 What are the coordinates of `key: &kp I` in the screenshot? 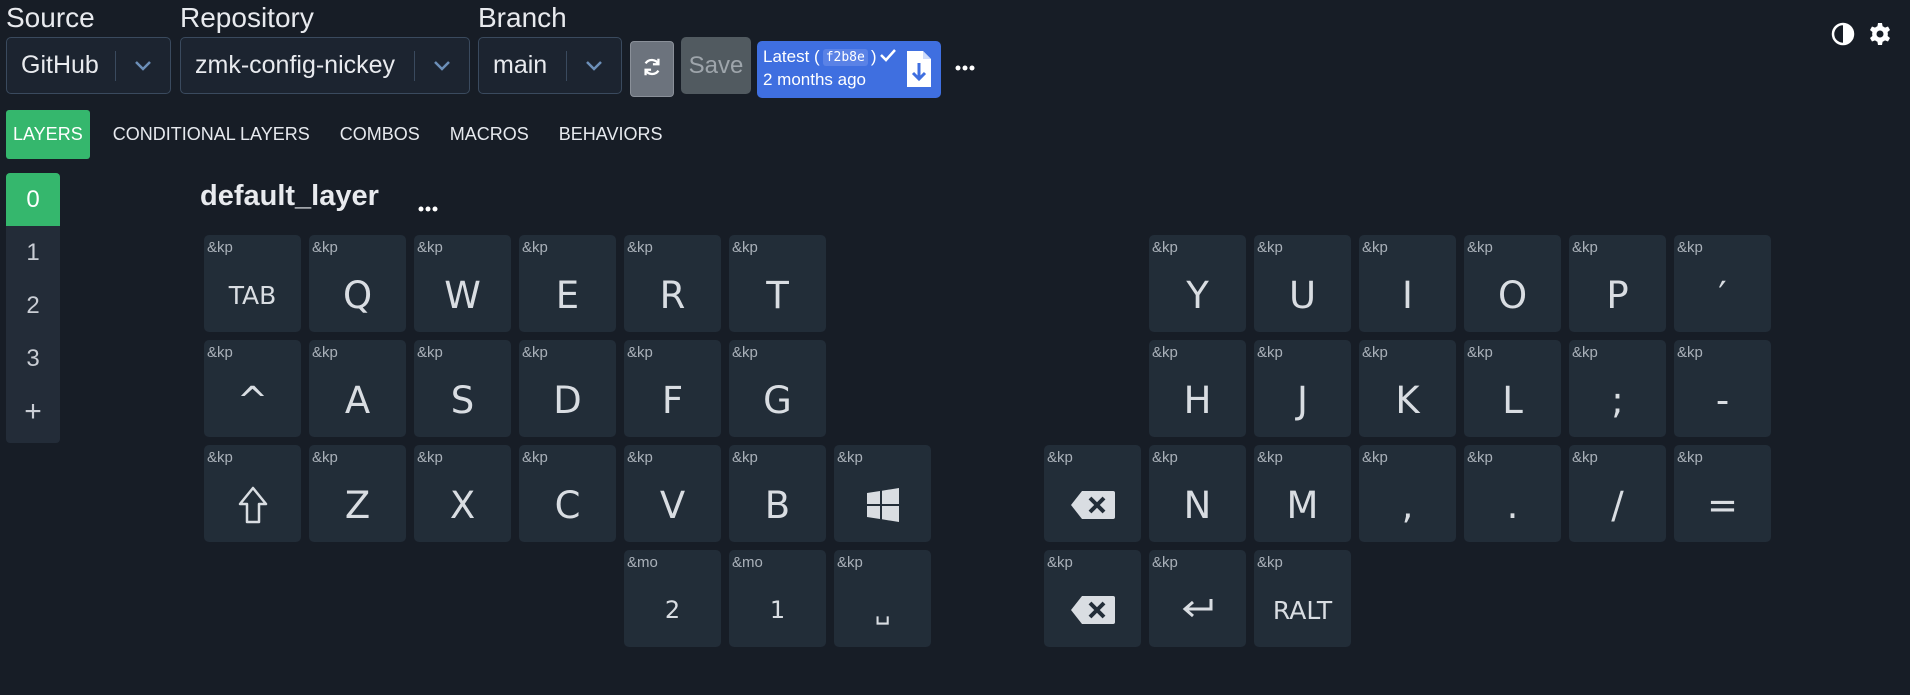 It's located at (1407, 283).